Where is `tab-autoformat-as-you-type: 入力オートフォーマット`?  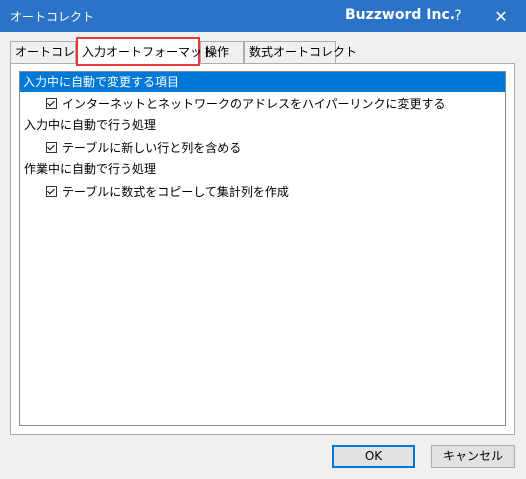
tab-autoformat-as-you-type: 入力オートフォーマット is located at coordinates (145, 51).